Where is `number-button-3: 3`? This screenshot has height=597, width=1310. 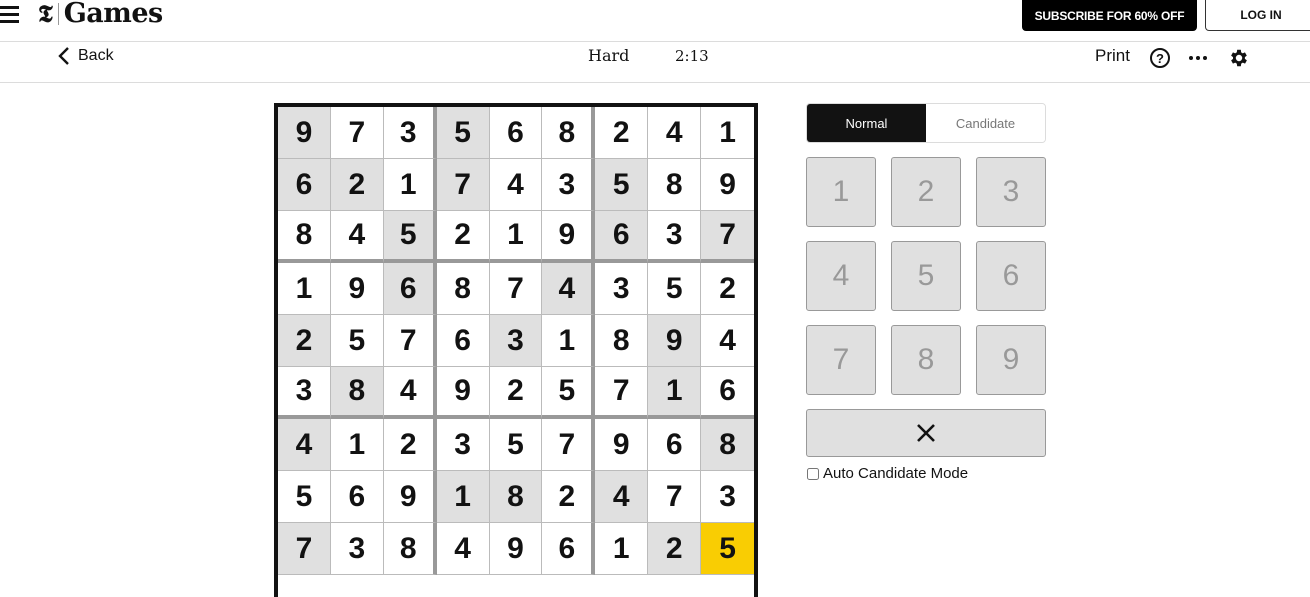
number-button-3: 3 is located at coordinates (1011, 192).